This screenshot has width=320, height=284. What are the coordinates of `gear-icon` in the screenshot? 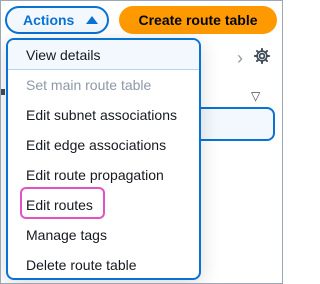 It's located at (262, 56).